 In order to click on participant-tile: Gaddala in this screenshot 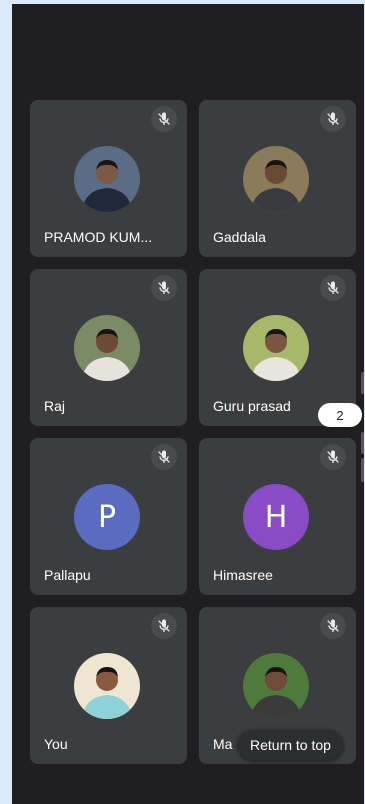, I will do `click(277, 178)`.